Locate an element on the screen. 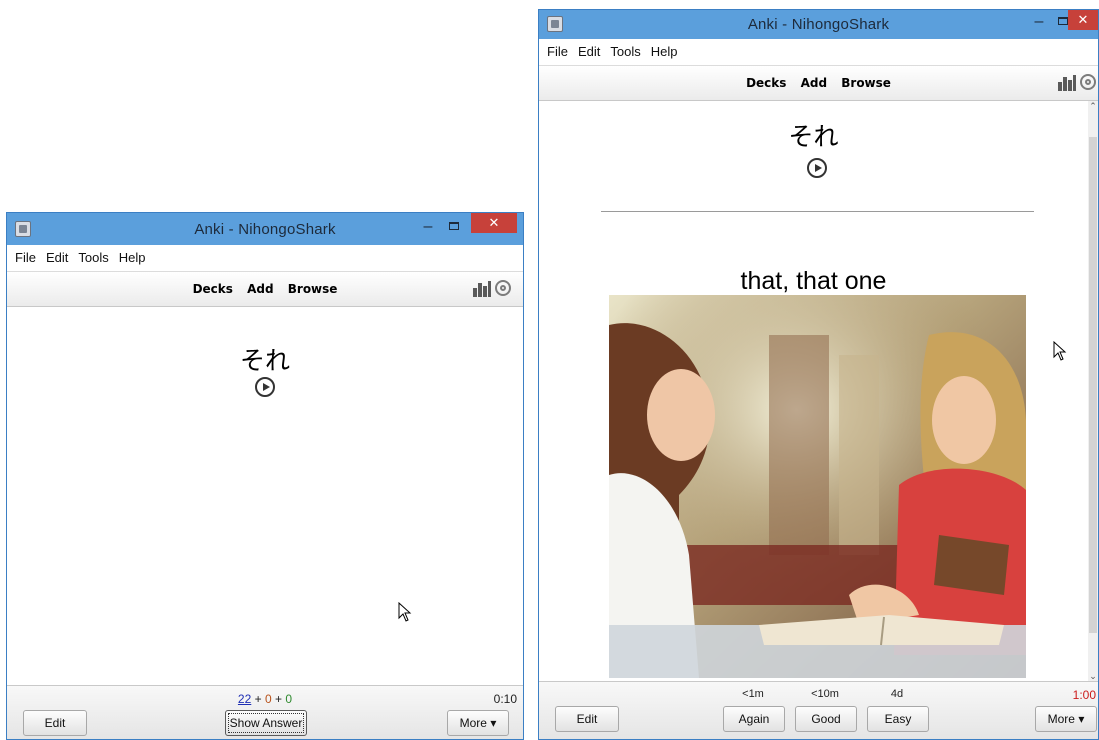 This screenshot has height=740, width=1099. card-scrollbar: ⌃ ⌄ is located at coordinates (1093, 391).